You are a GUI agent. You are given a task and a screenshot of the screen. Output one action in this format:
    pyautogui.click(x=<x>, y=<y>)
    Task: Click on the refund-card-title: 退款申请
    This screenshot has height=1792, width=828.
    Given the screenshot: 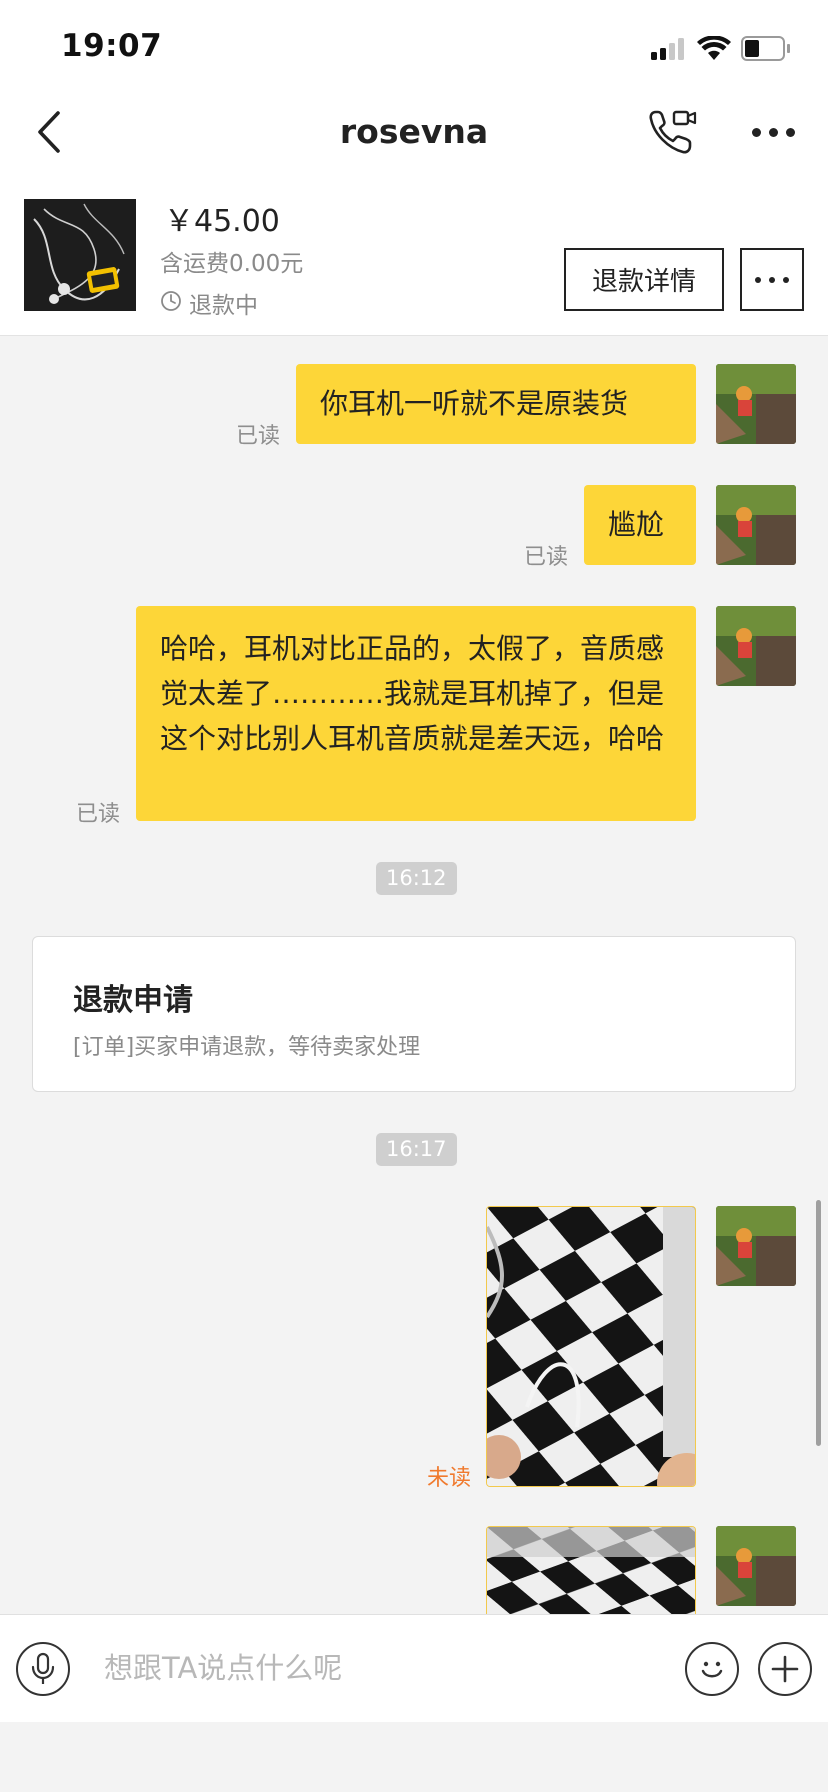 What is the action you would take?
    pyautogui.click(x=133, y=1000)
    